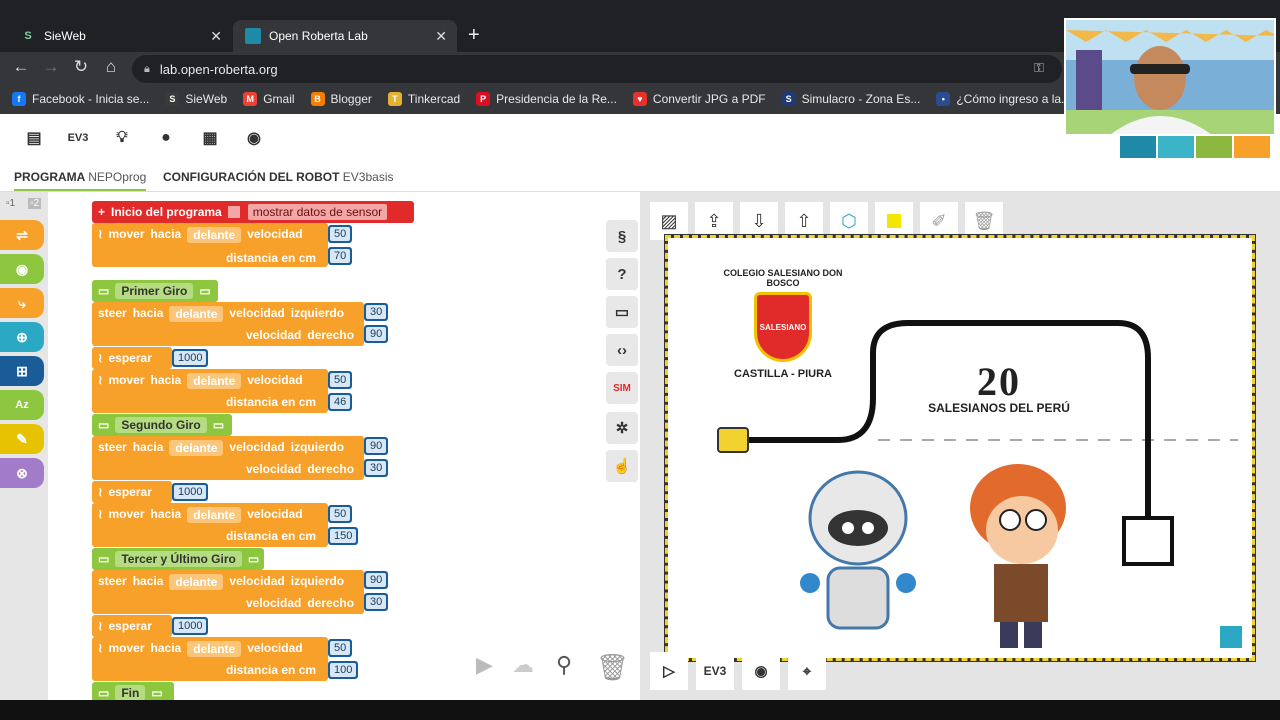 The width and height of the screenshot is (1280, 720). I want to click on right-speed-number: 90, so click(376, 334).